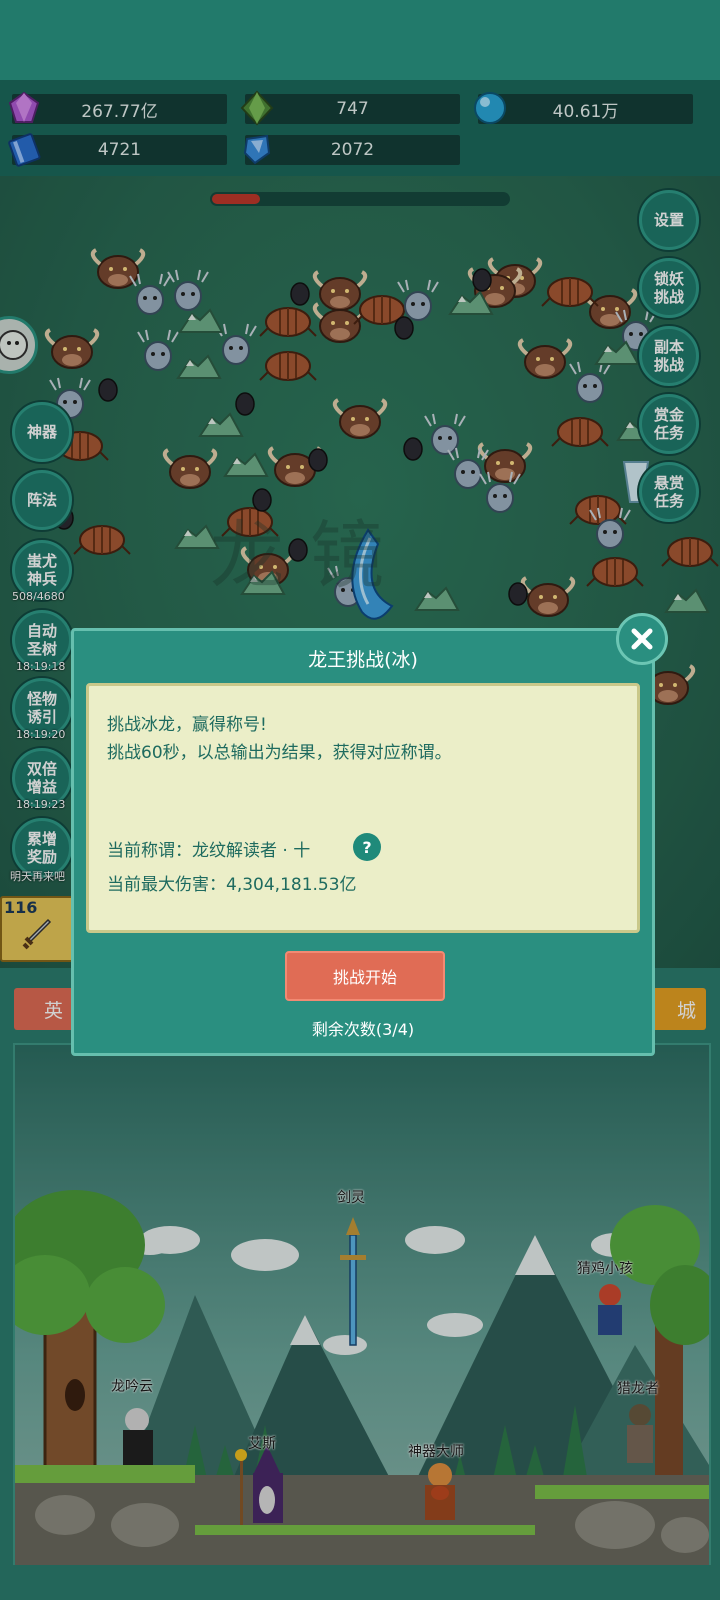 The width and height of the screenshot is (720, 1600). What do you see at coordinates (279, 753) in the screenshot?
I see `modal-desc-line-2: 挑战60秒，以总输出为结果，获得对应称谓。` at bounding box center [279, 753].